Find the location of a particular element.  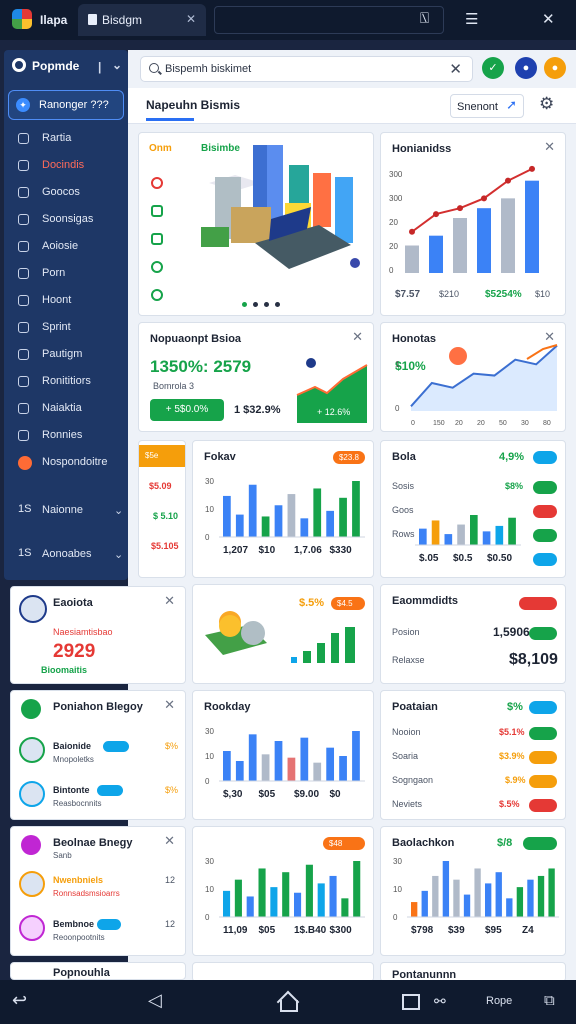

tick-label: 20 is located at coordinates (393, 246).